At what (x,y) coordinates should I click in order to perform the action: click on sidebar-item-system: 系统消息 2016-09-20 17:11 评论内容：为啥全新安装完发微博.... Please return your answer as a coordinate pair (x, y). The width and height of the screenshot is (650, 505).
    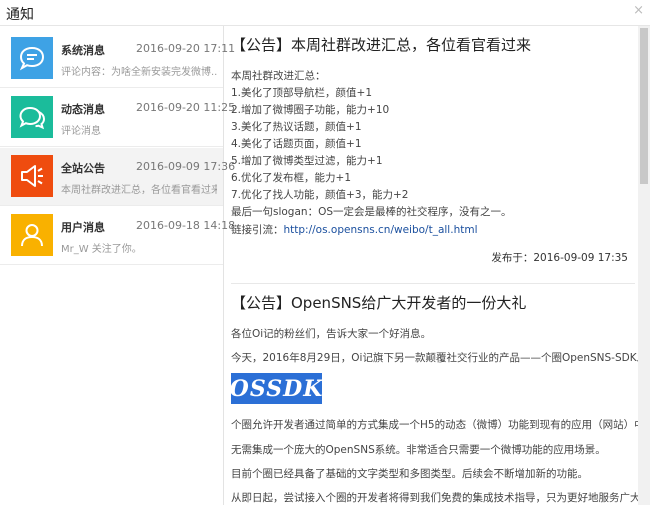
    Looking at the image, I should click on (117, 59).